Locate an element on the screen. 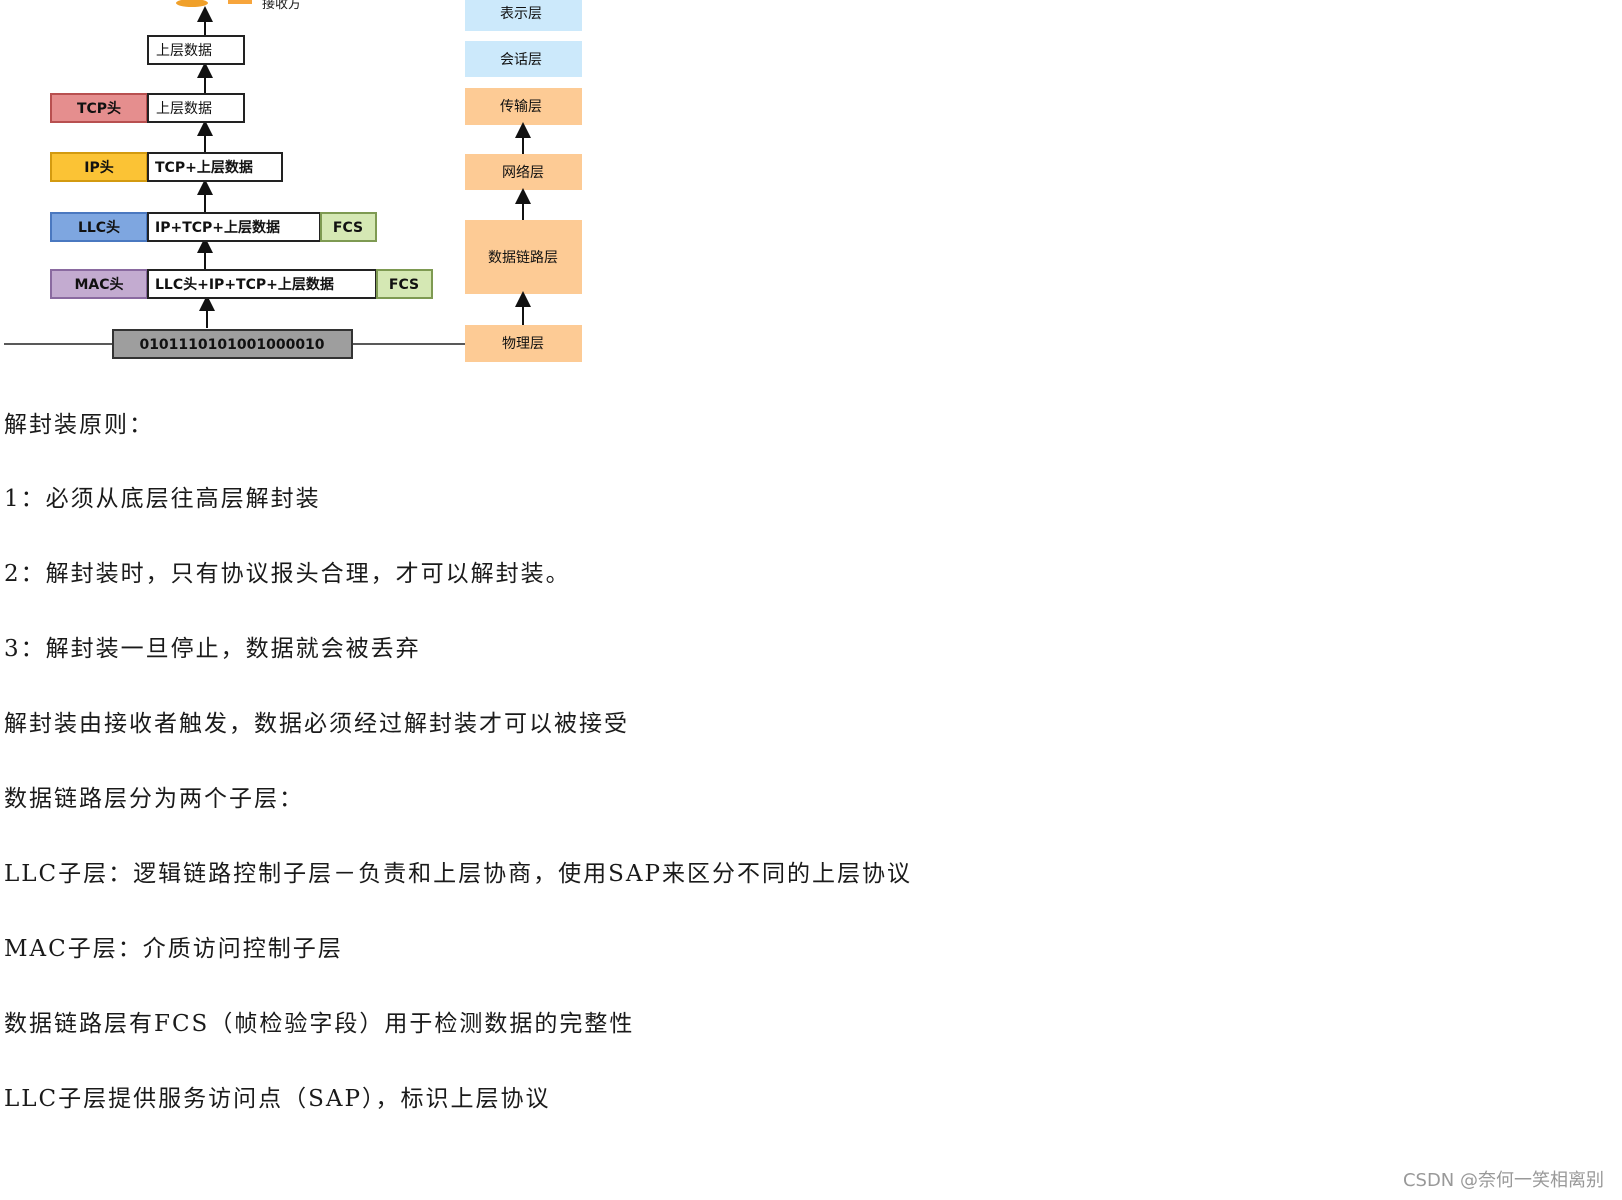 The width and height of the screenshot is (1622, 1200). fcs-mac-box: FCS is located at coordinates (404, 285).